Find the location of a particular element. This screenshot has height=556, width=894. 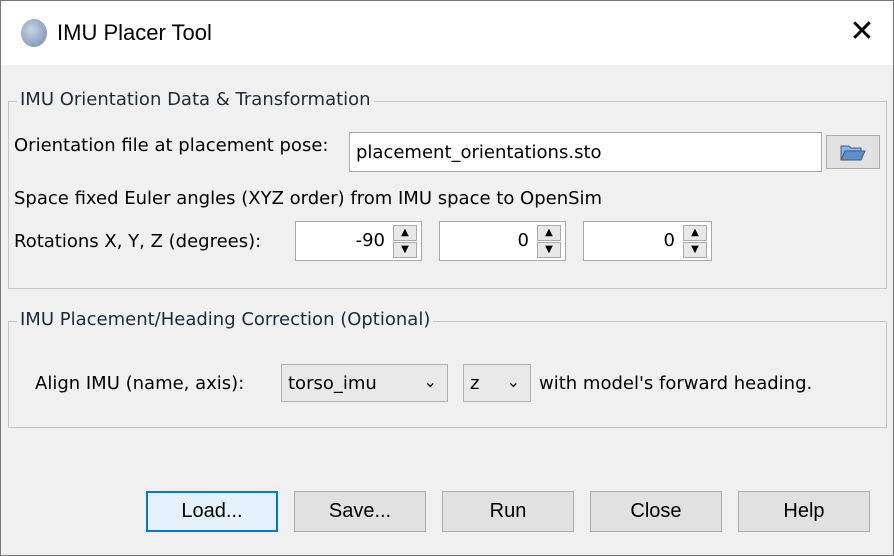

title-bar: IMU Placer Tool ✕ is located at coordinates (447, 33).